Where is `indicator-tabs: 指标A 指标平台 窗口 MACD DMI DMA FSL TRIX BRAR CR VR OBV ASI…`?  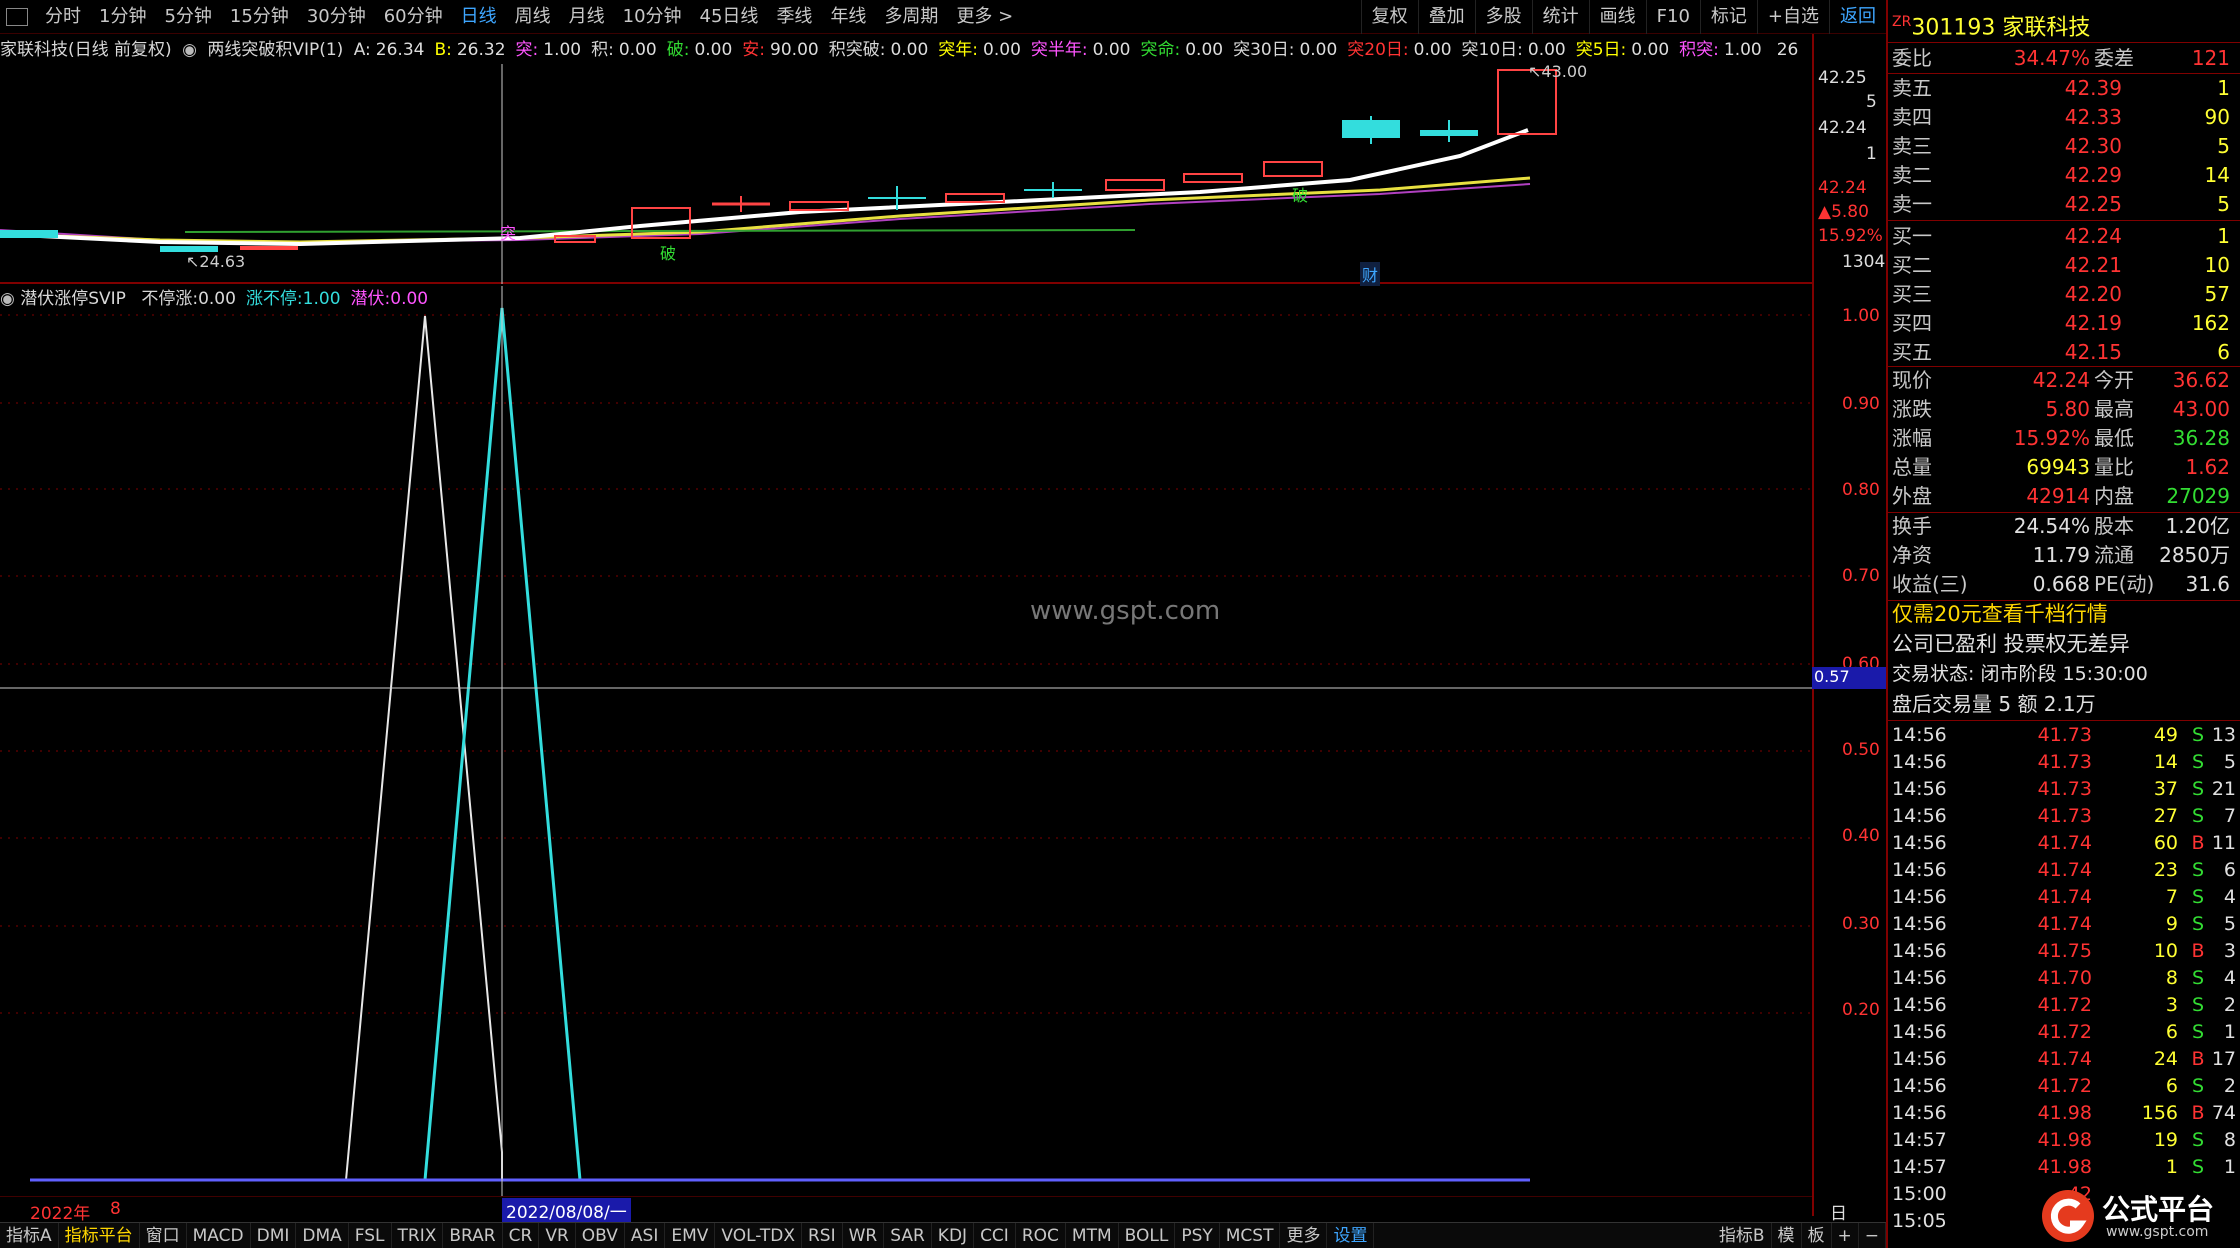
indicator-tabs: 指标A 指标平台 窗口 MACD DMI DMA FSL TRIX BRAR CR VR OBV ASI… is located at coordinates (943, 1235).